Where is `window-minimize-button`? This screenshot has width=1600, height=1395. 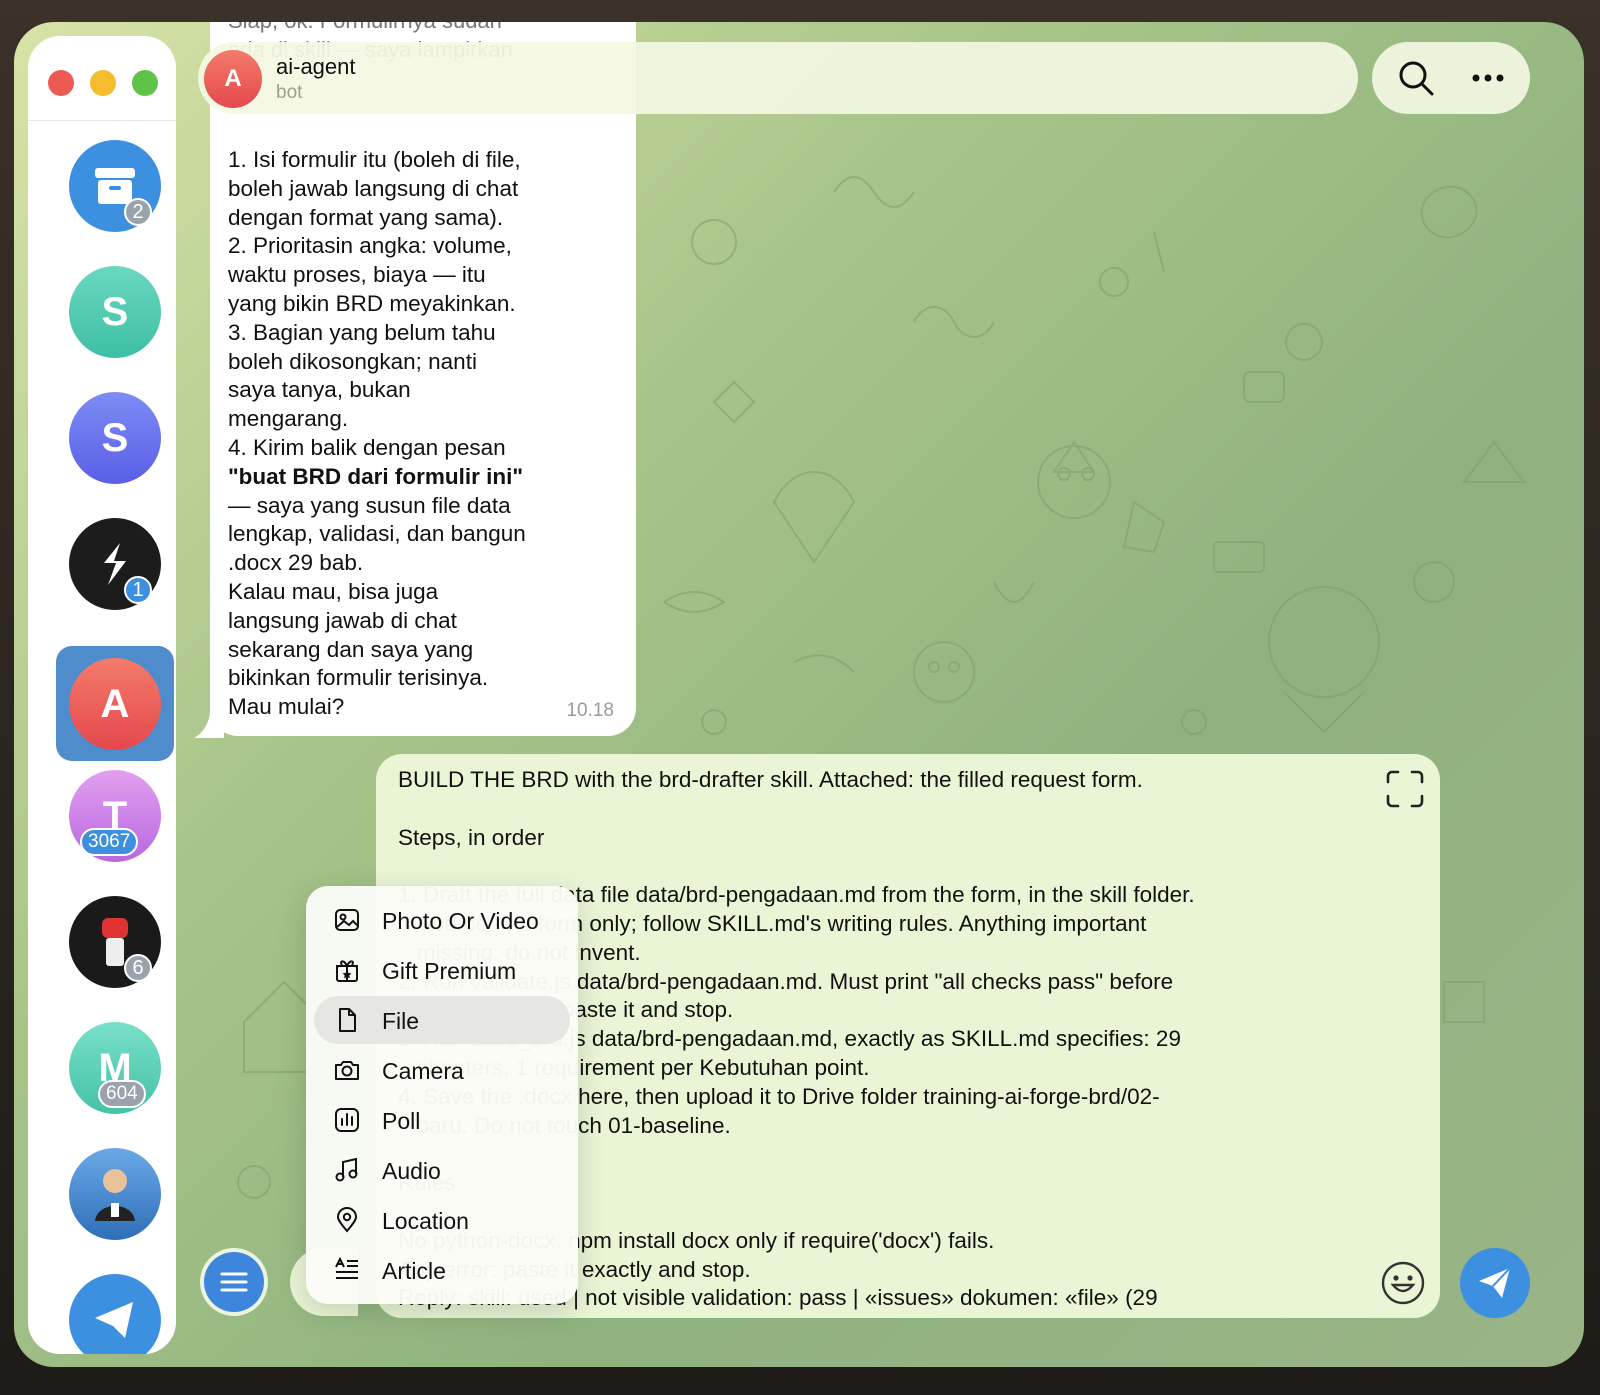
window-minimize-button is located at coordinates (103, 83).